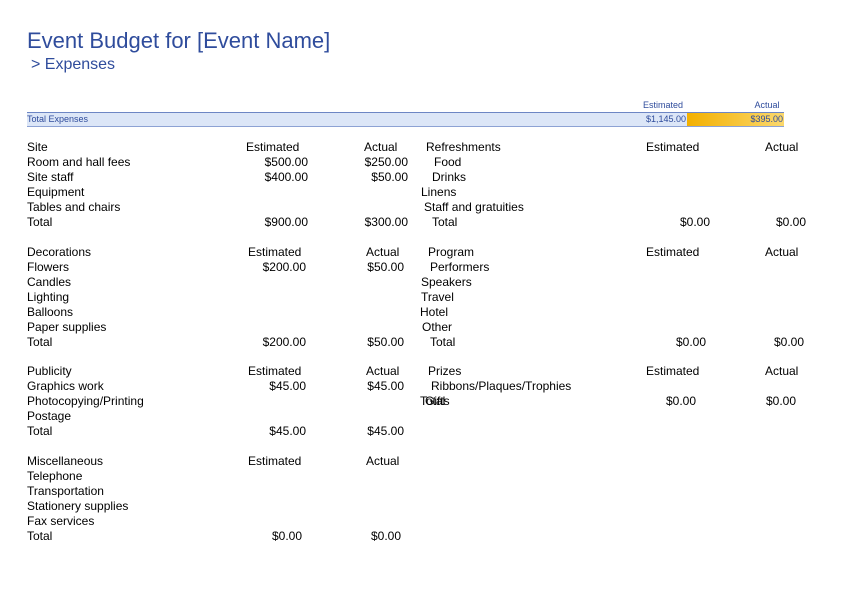 This screenshot has height=605, width=846. Describe the element at coordinates (383, 461) in the screenshot. I see `misc-actual-label: Actual` at that location.